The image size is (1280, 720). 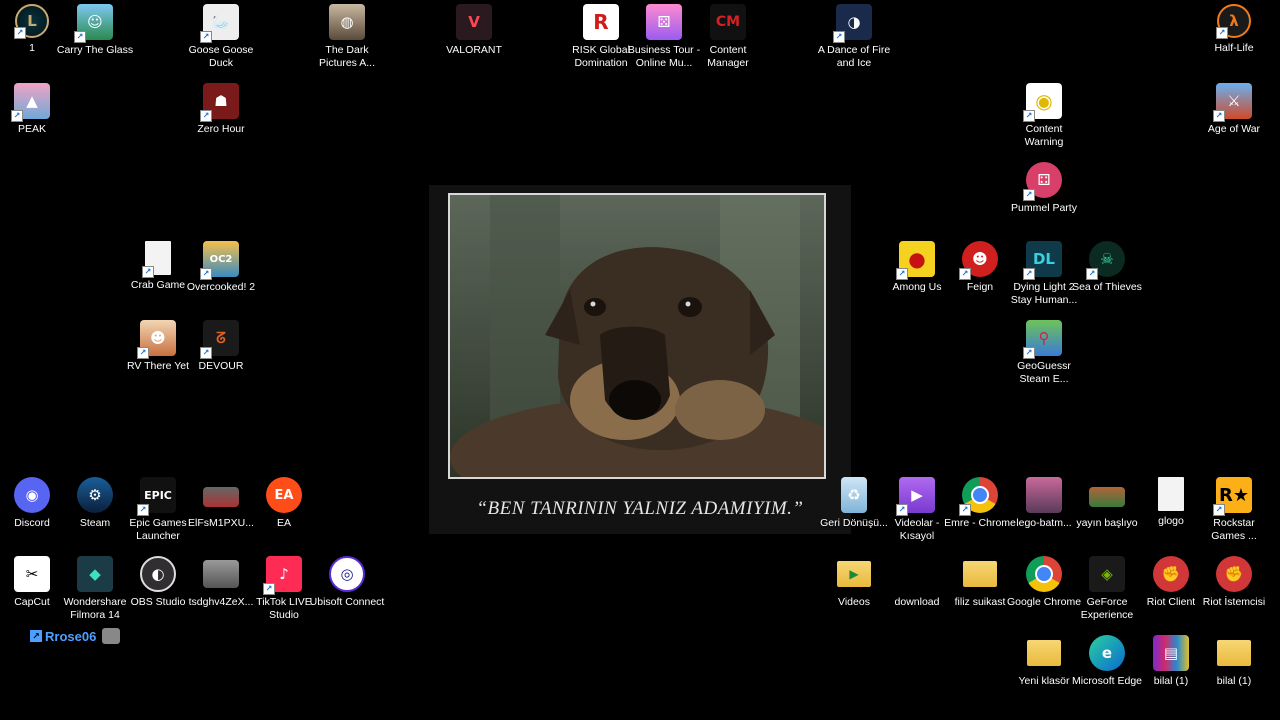 I want to click on microsoft-edge-shortcut: e Microsoft Edge, so click(x=1107, y=666).